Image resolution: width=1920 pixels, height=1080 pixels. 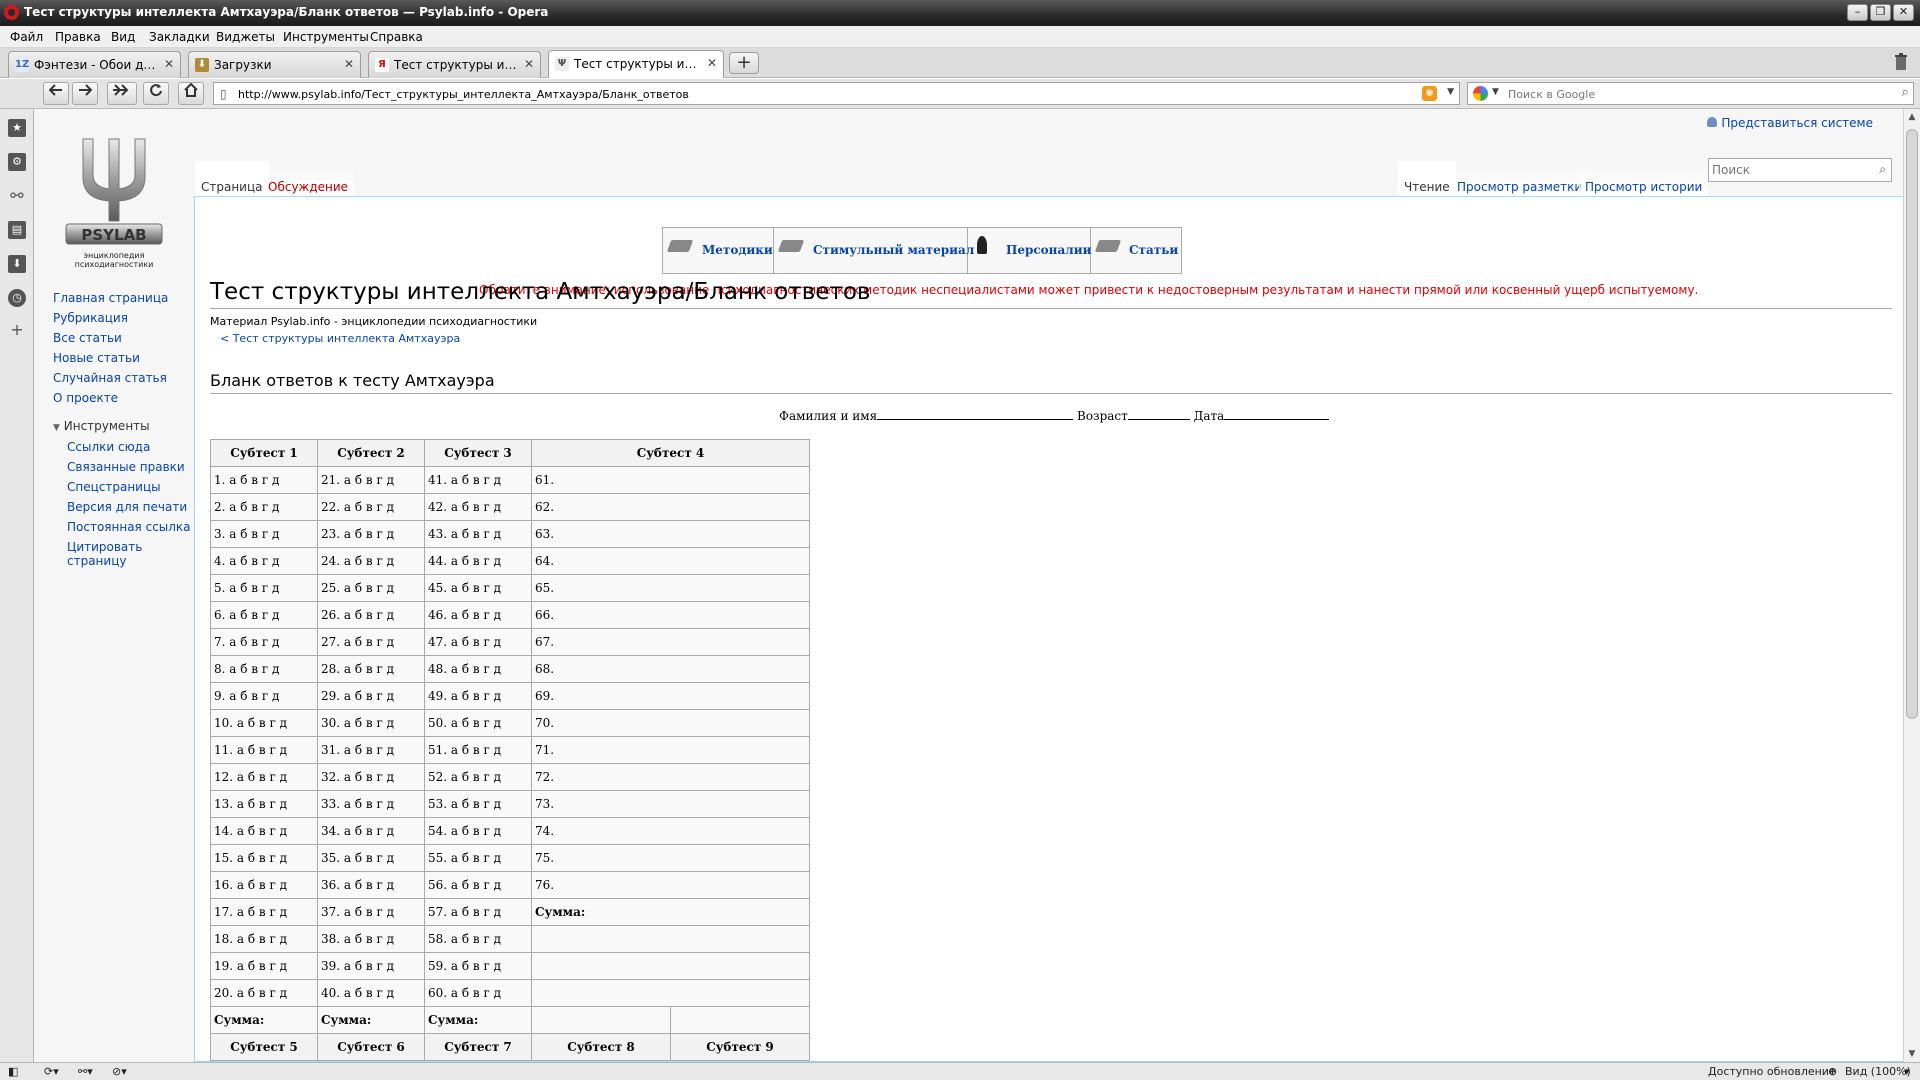 I want to click on menu-tools: Инструменты, so click(x=326, y=37).